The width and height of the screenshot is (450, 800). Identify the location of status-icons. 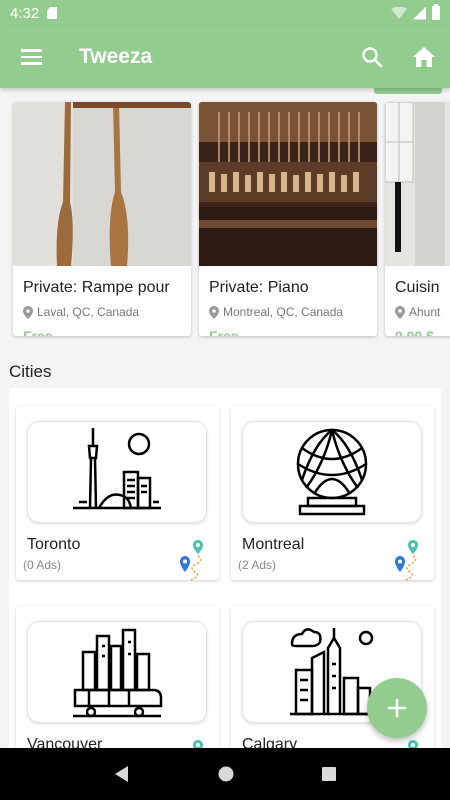
(415, 12).